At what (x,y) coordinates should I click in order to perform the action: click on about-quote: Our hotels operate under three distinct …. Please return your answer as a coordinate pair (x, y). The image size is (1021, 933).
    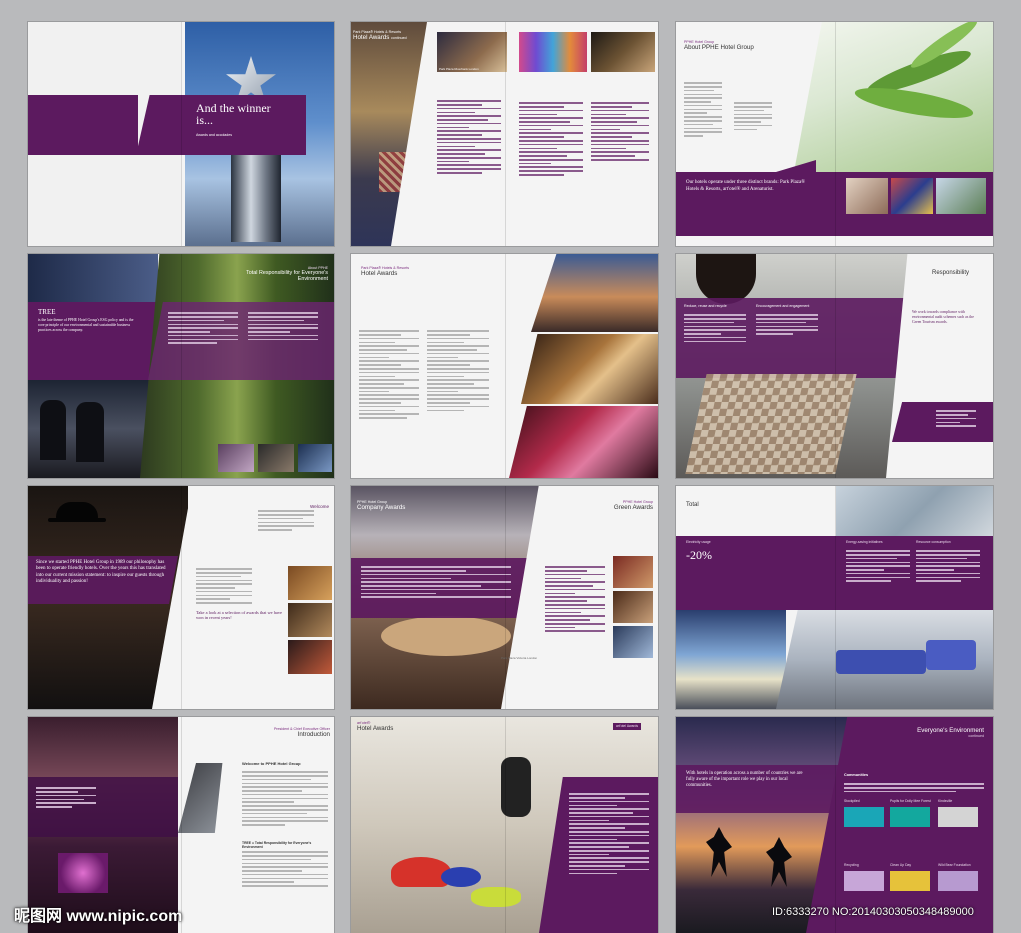
    Looking at the image, I should click on (746, 186).